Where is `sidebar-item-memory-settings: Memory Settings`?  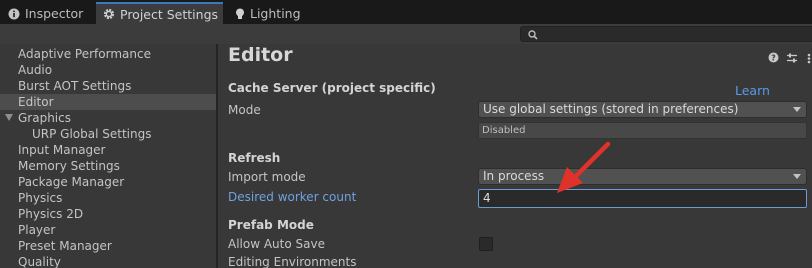
sidebar-item-memory-settings: Memory Settings is located at coordinates (108, 166).